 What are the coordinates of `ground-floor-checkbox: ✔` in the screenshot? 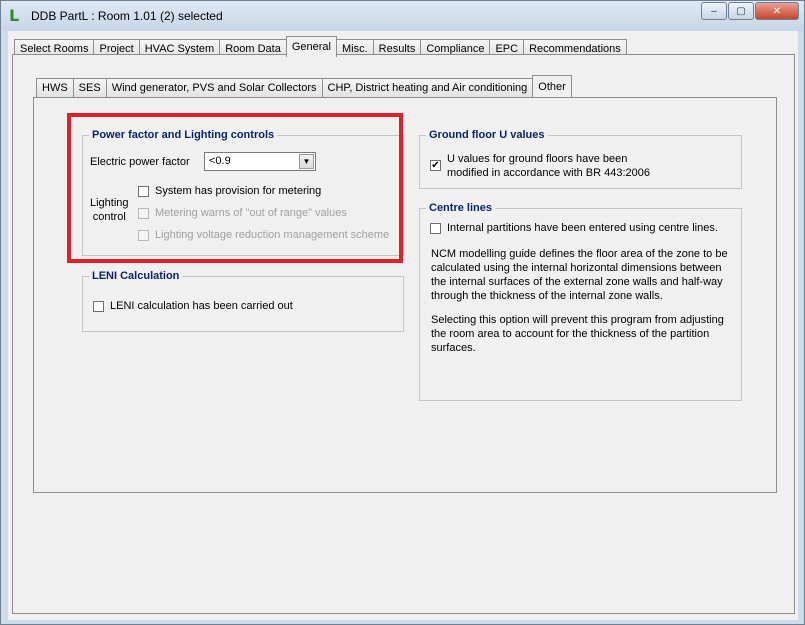 It's located at (435, 165).